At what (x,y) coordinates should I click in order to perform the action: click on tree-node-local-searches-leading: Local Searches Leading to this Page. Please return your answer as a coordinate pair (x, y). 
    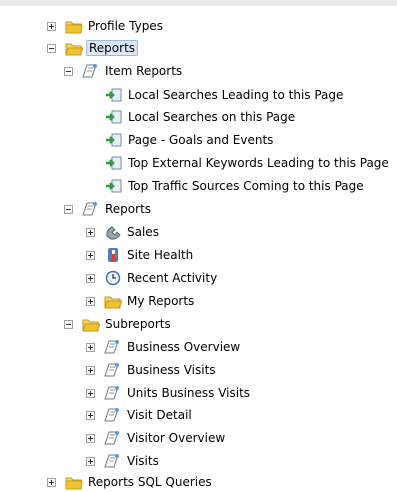
    Looking at the image, I should click on (225, 95).